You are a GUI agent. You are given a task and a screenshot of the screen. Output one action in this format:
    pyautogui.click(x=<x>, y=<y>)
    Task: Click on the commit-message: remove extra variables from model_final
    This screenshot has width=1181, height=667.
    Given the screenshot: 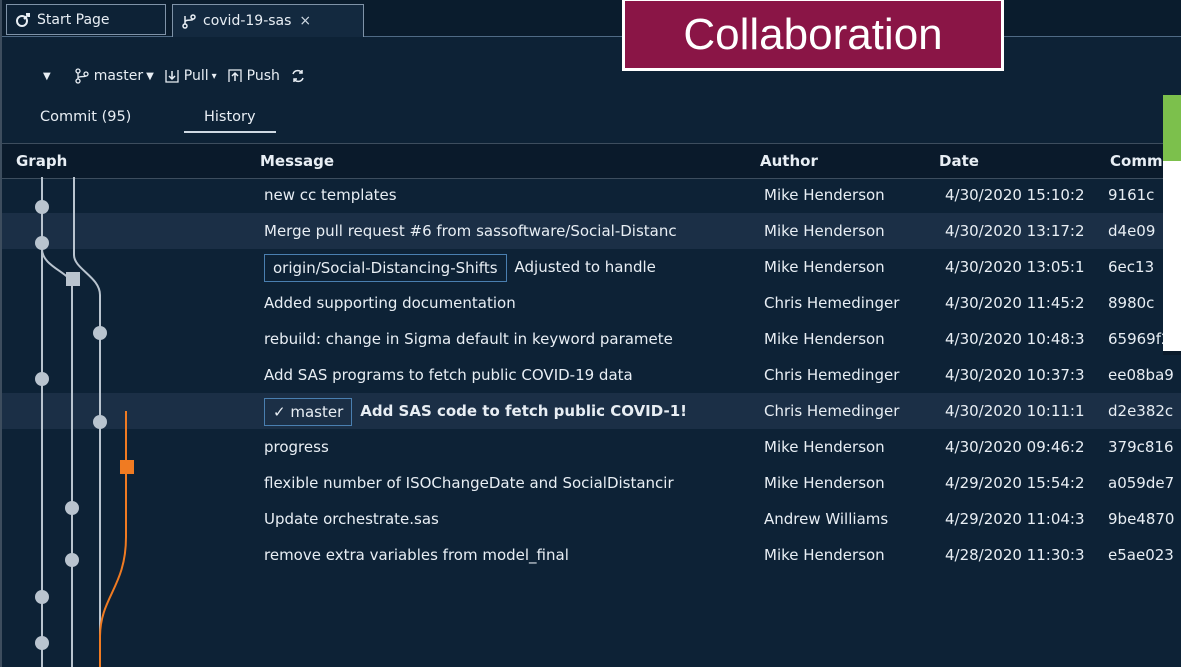 What is the action you would take?
    pyautogui.click(x=416, y=555)
    